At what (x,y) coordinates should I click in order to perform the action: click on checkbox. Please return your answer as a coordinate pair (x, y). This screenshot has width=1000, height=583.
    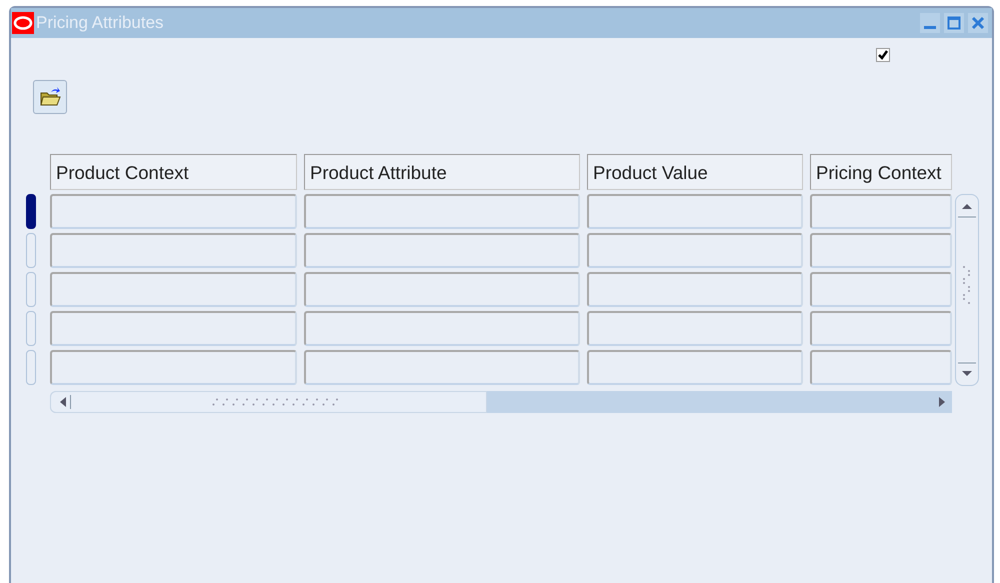
    Looking at the image, I should click on (883, 55).